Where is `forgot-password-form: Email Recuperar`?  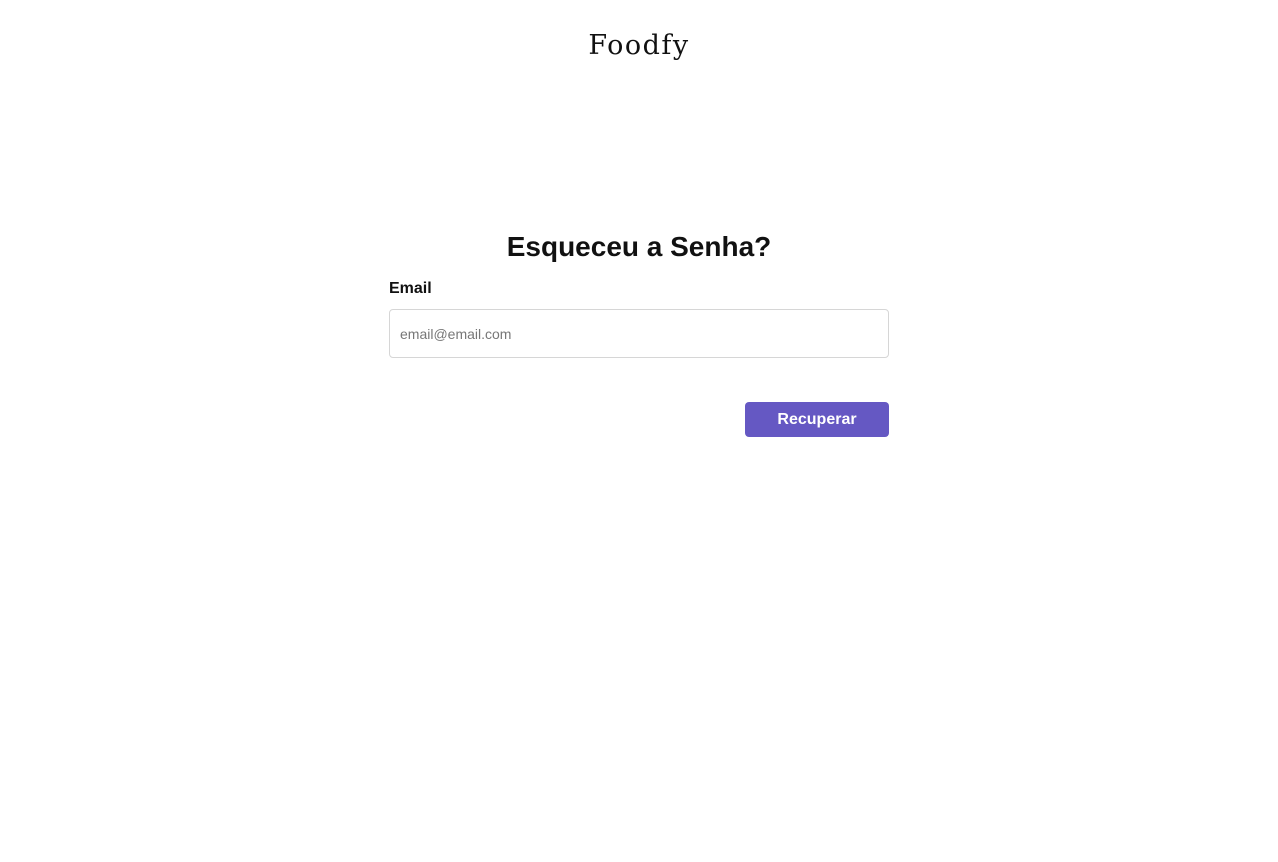
forgot-password-form: Email Recuperar is located at coordinates (639, 357).